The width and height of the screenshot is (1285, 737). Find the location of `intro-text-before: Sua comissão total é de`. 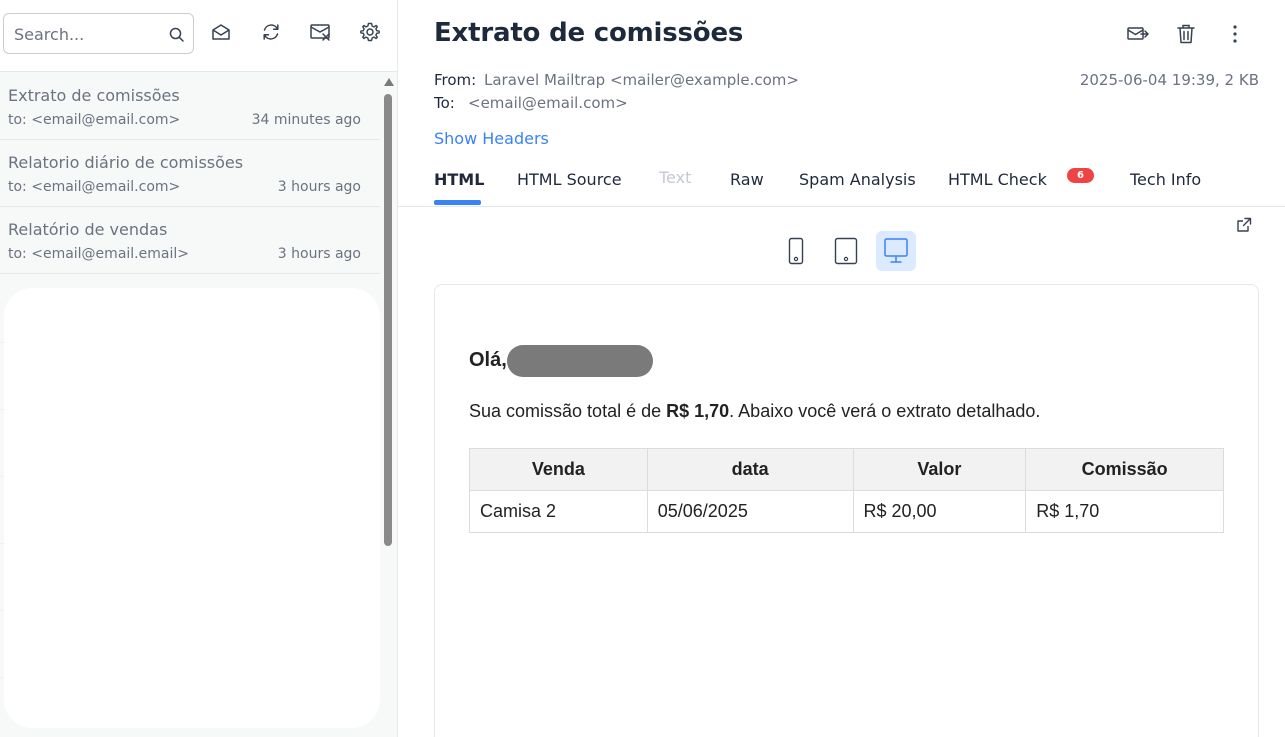

intro-text-before: Sua comissão total é de is located at coordinates (568, 411).